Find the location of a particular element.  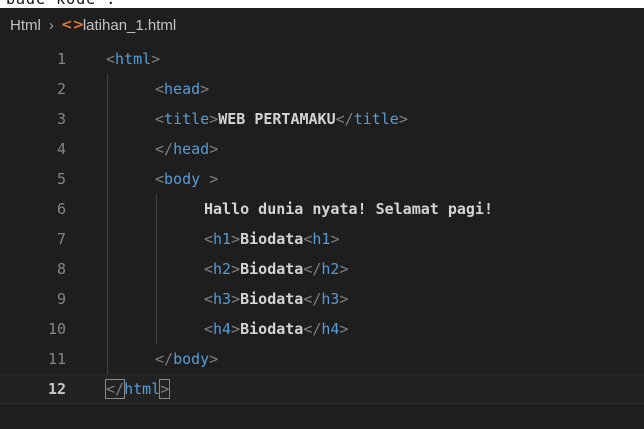

code-line: 6 Hallo dunia nyata! Selamat pagi! is located at coordinates (322, 209).